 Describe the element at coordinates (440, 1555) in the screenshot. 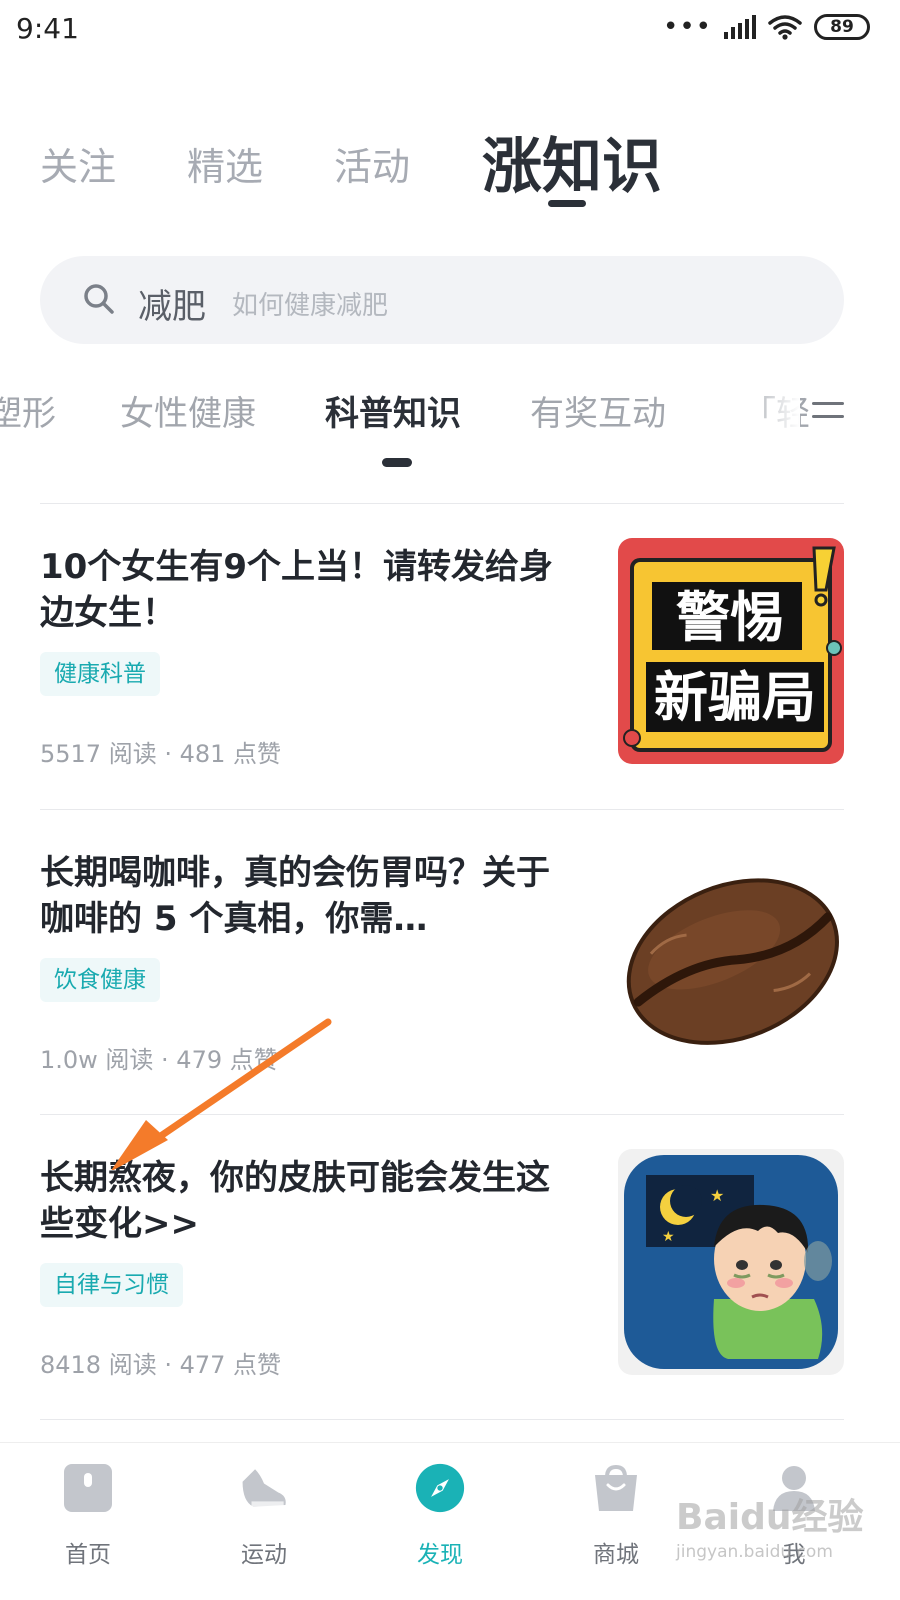

I see `nav-label: 发现` at that location.